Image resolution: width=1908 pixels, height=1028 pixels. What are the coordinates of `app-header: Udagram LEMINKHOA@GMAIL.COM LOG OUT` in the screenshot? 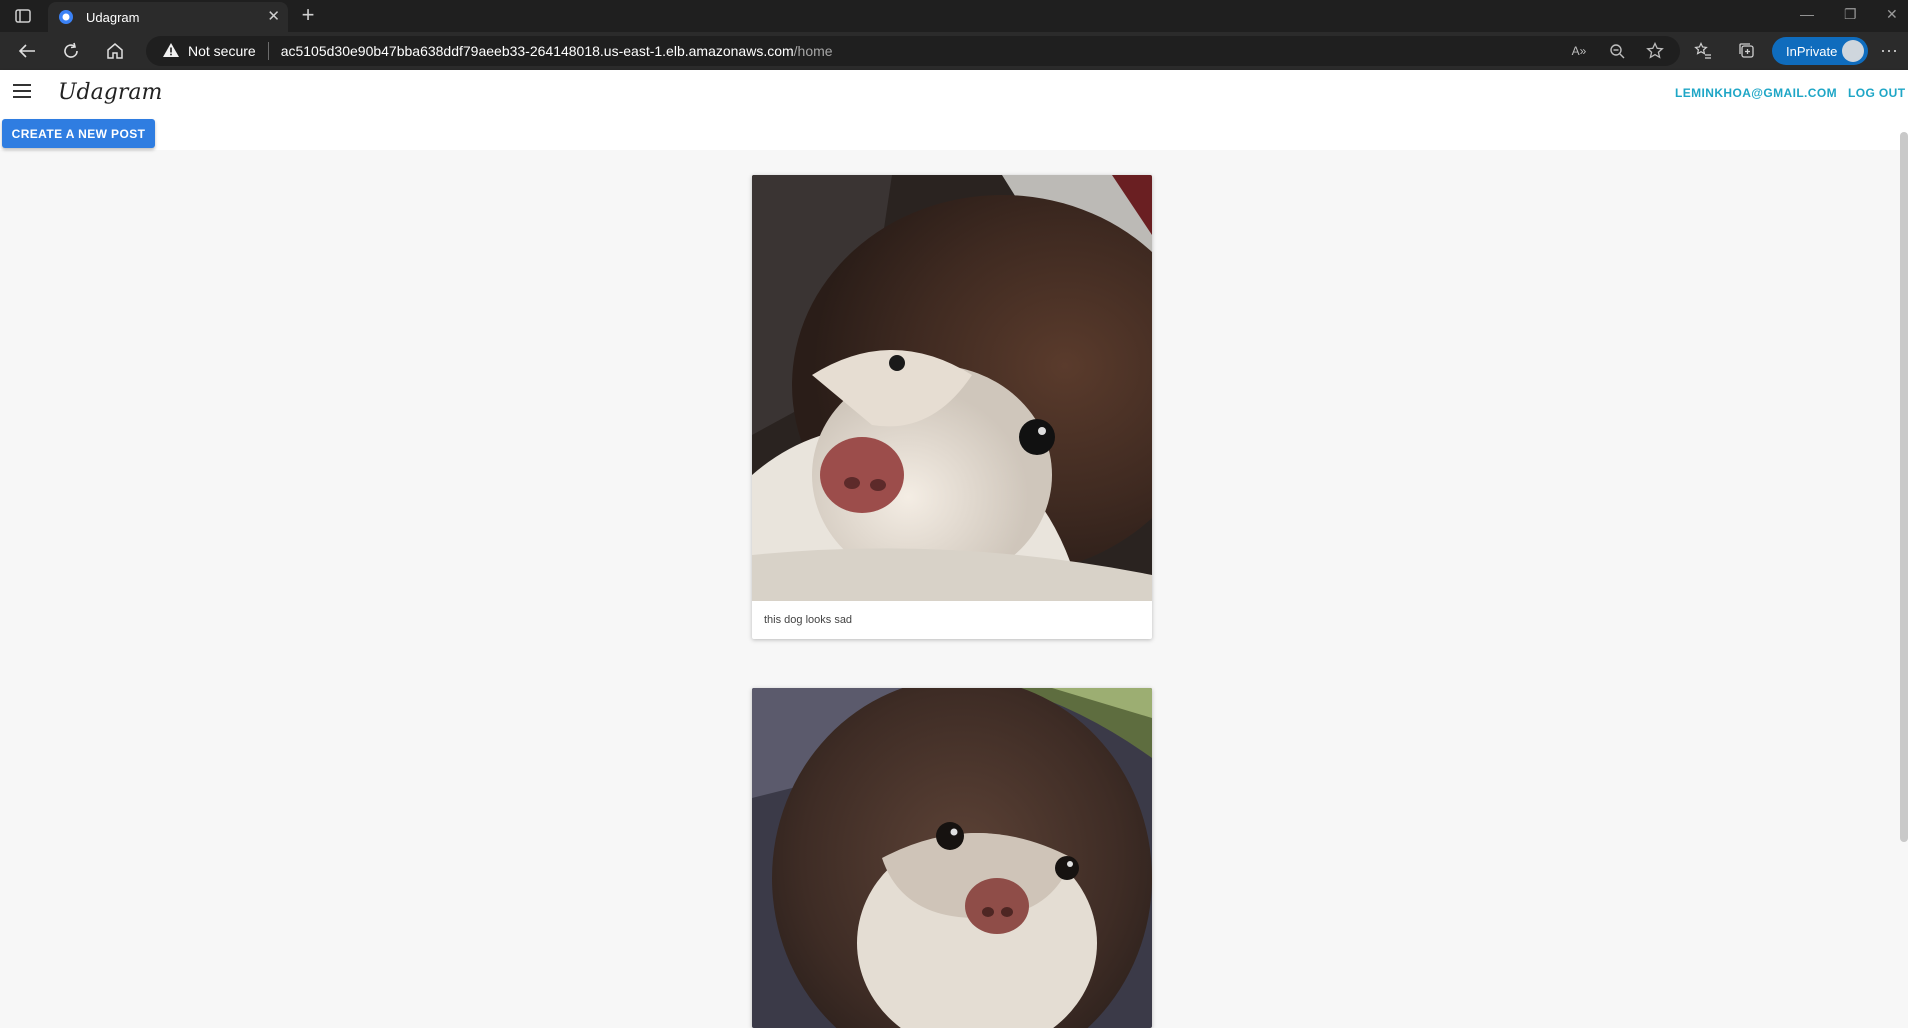 It's located at (954, 93).